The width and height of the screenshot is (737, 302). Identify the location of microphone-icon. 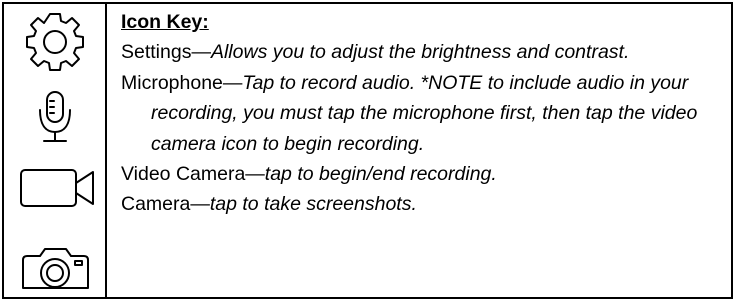
(55, 116).